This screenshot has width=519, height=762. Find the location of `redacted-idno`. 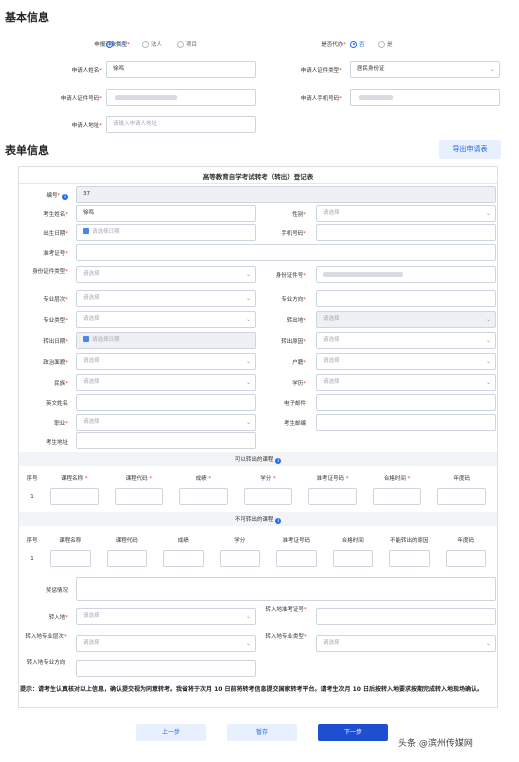

redacted-idno is located at coordinates (363, 274).